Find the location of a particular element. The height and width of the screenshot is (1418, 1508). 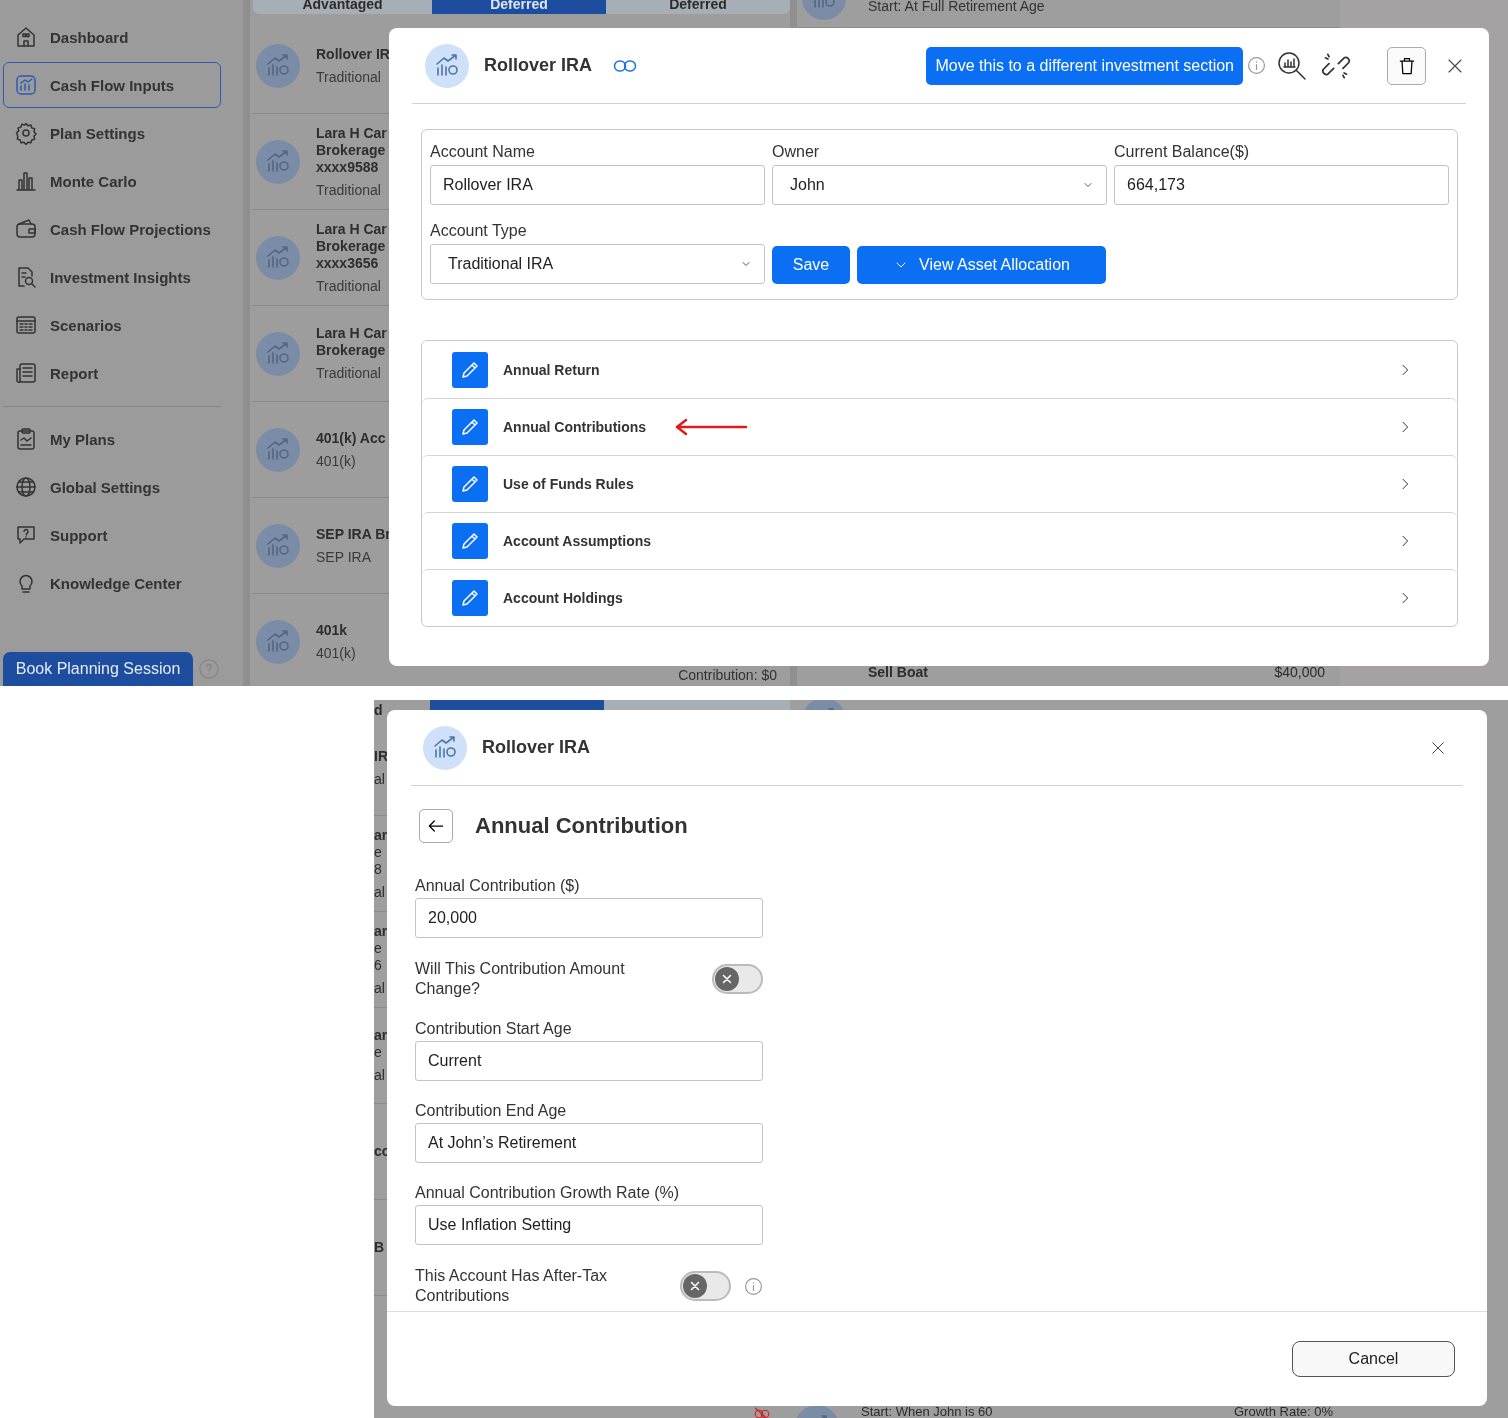

event-amount: $40,000 is located at coordinates (1299, 672).